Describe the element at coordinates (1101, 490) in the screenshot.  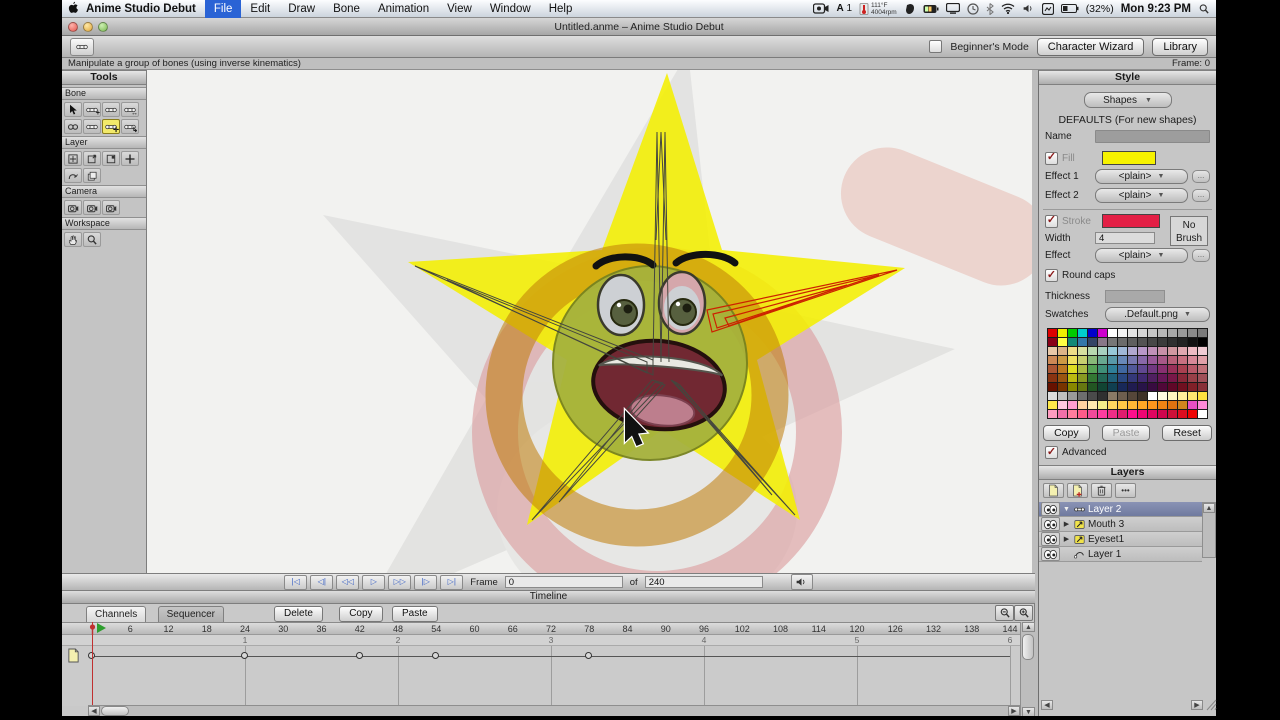
I see `delete-layer-button` at that location.